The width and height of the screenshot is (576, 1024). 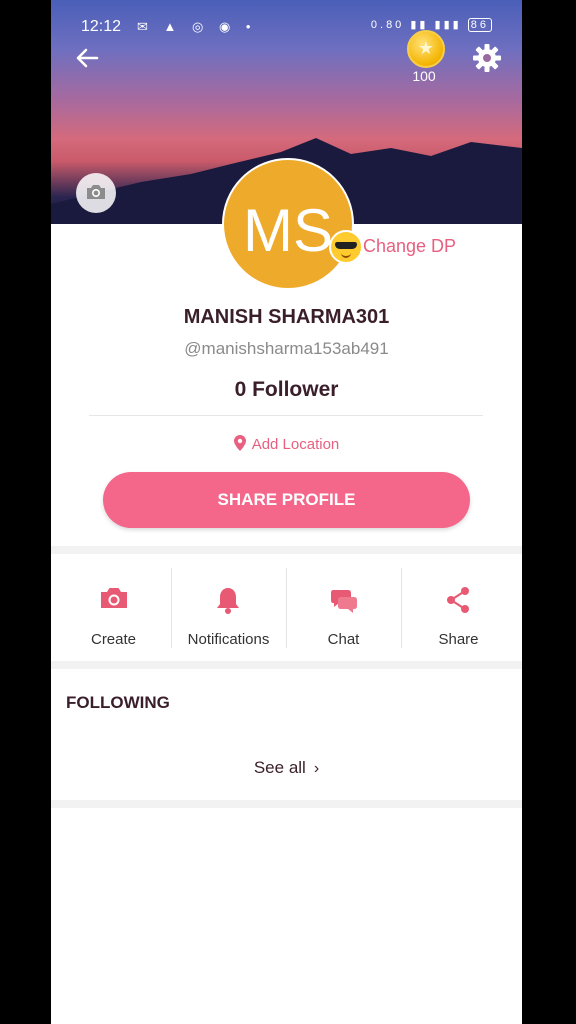 I want to click on share-profile-button: SHARE PROFILE, so click(x=286, y=500).